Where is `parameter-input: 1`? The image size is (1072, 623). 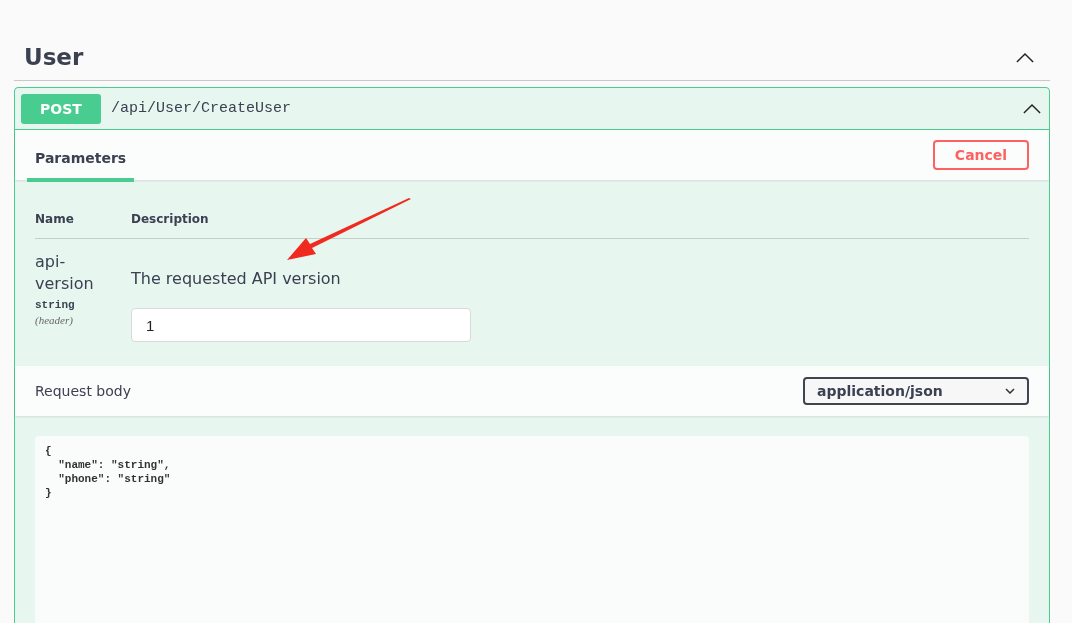
parameter-input: 1 is located at coordinates (301, 325).